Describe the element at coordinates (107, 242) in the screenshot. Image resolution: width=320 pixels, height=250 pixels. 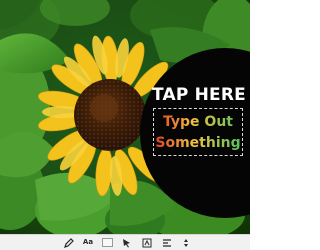
I see `color-swatch-icon` at that location.